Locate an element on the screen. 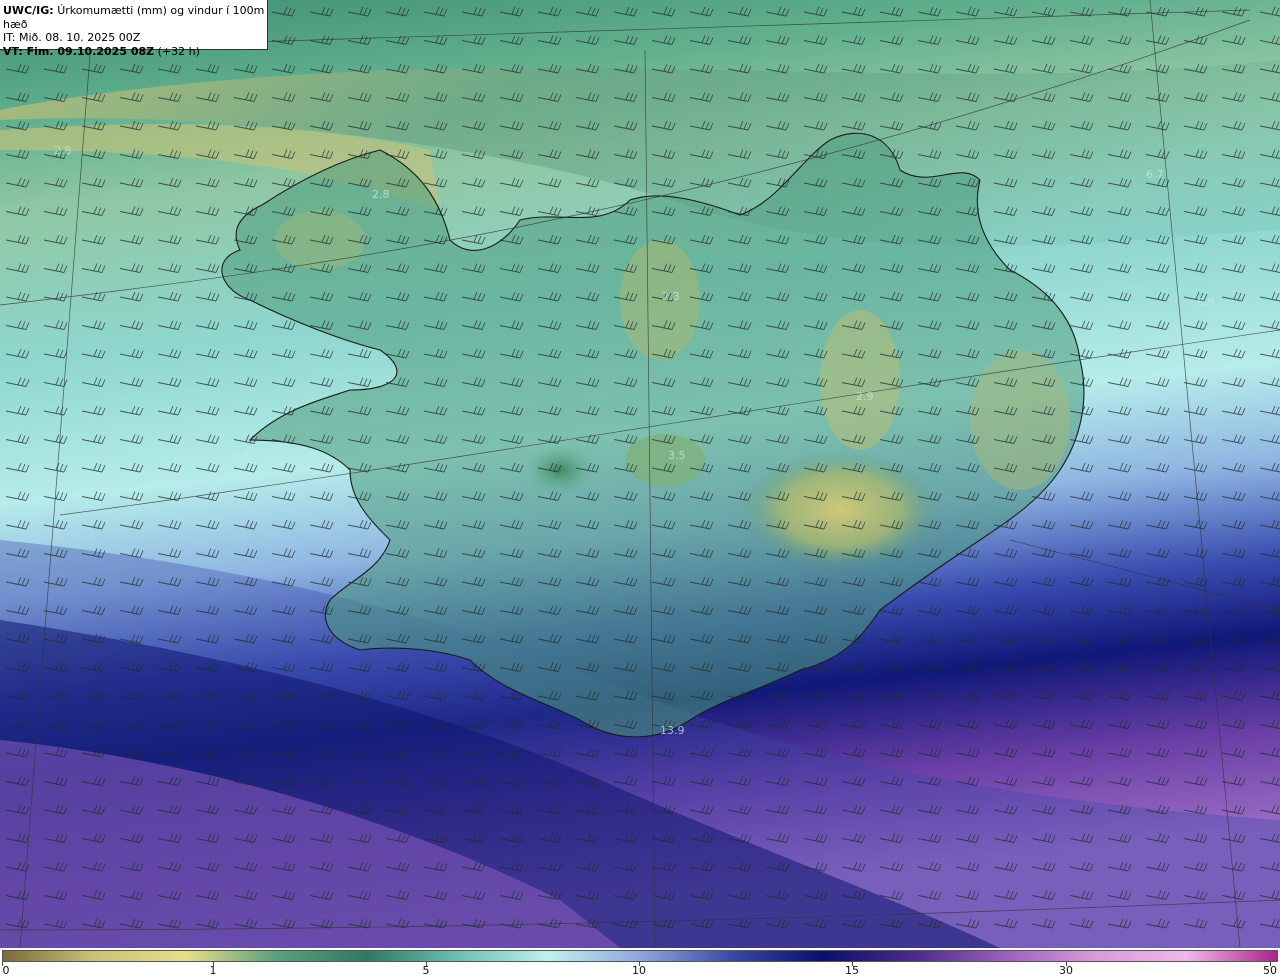  colorbar-tick-label: 1 is located at coordinates (213, 970).